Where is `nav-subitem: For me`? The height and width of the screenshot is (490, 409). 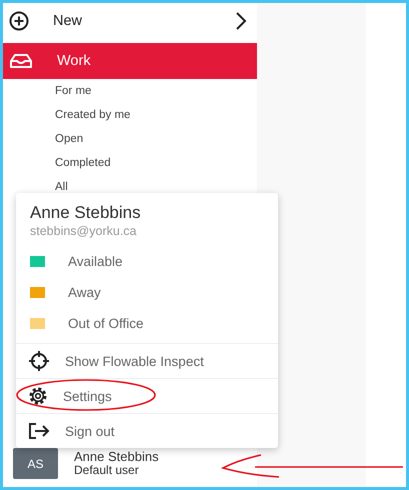 nav-subitem: For me is located at coordinates (130, 91).